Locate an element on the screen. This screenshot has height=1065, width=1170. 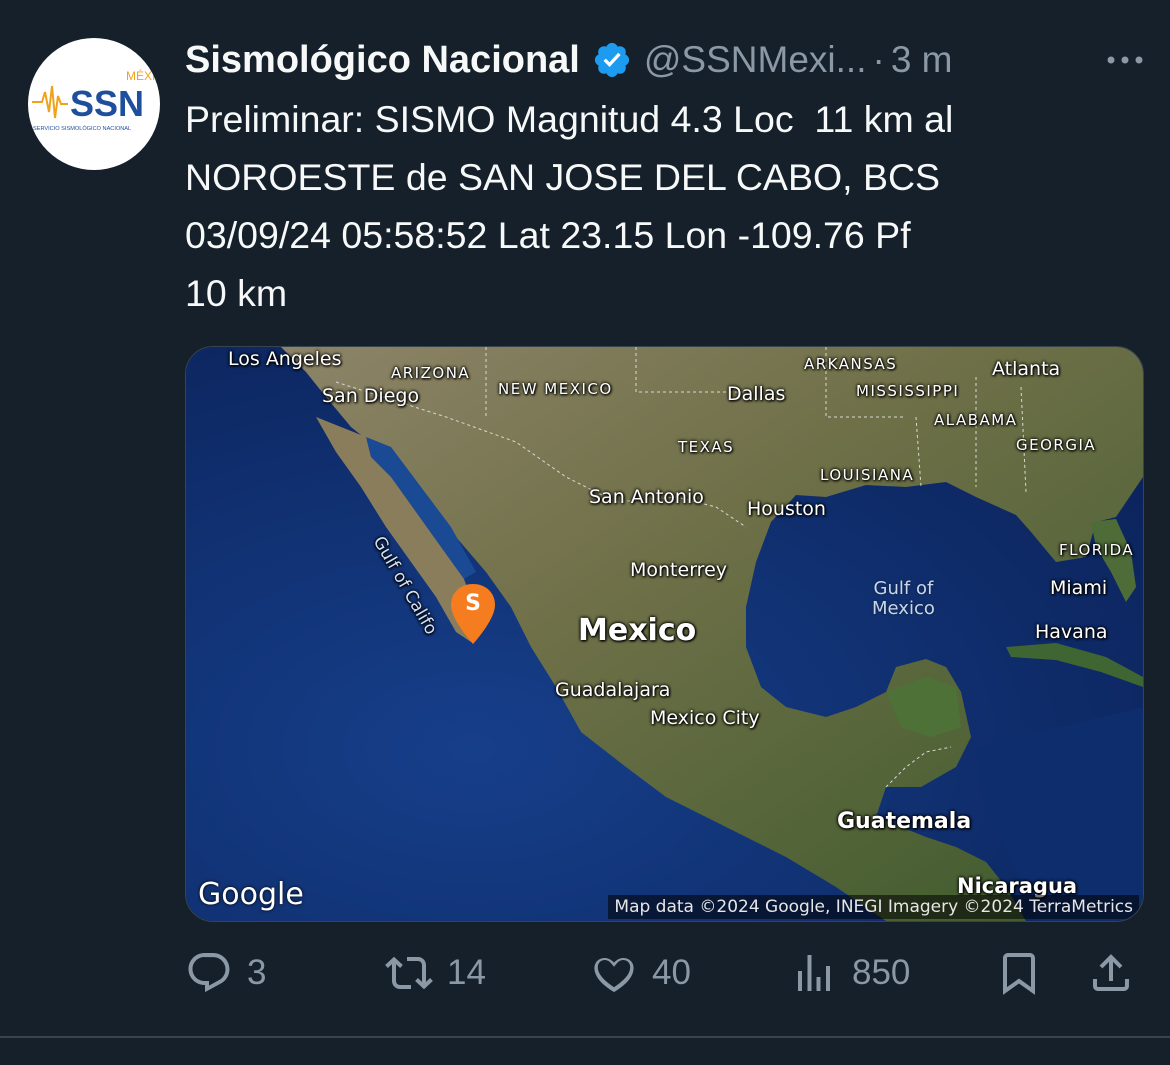
views-button: 850 is located at coordinates (850, 973).